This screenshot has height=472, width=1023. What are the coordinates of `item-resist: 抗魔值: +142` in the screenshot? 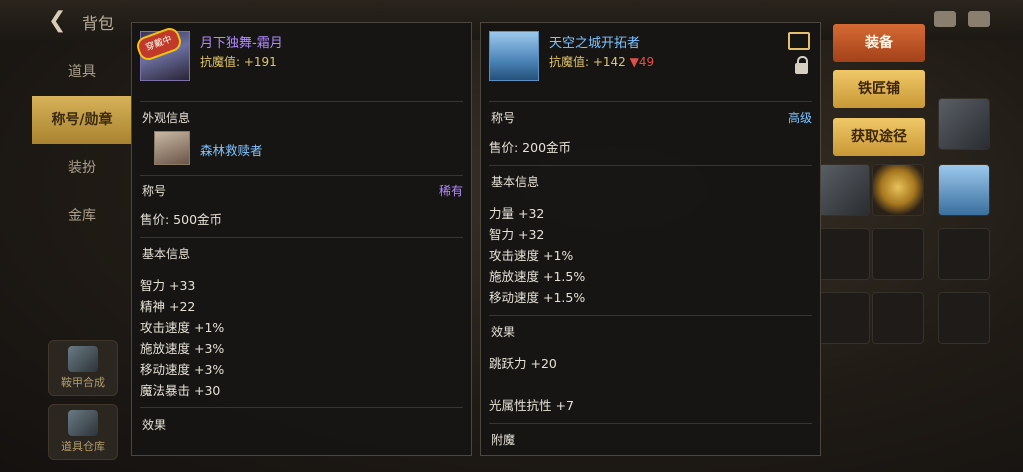 It's located at (587, 62).